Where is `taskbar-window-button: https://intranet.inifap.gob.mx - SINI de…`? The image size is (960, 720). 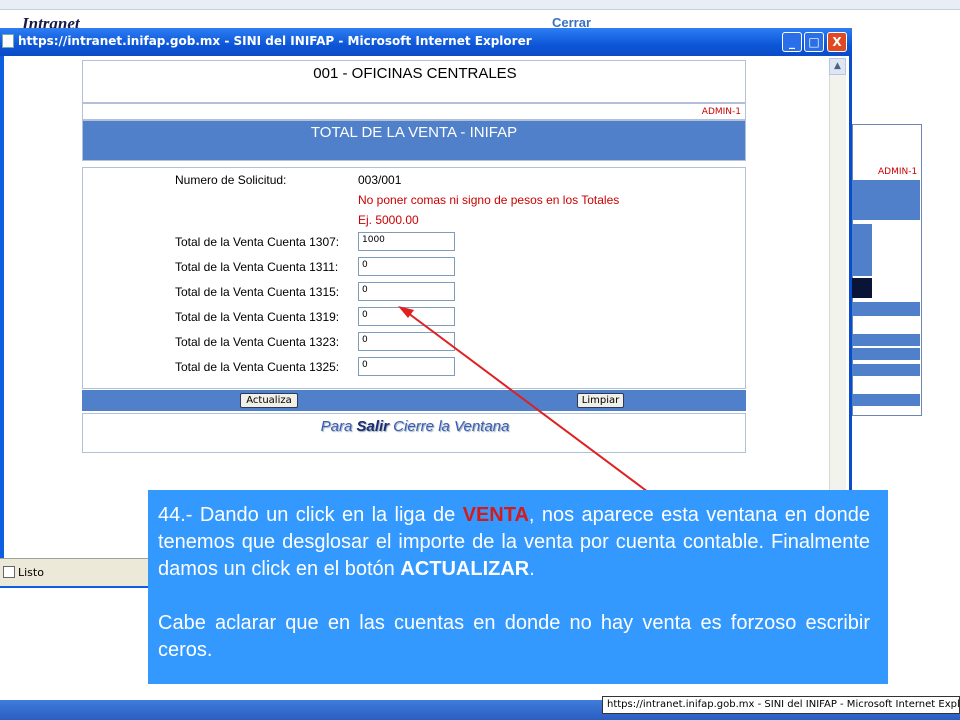
taskbar-window-button: https://intranet.inifap.gob.mx - SINI de… is located at coordinates (781, 705).